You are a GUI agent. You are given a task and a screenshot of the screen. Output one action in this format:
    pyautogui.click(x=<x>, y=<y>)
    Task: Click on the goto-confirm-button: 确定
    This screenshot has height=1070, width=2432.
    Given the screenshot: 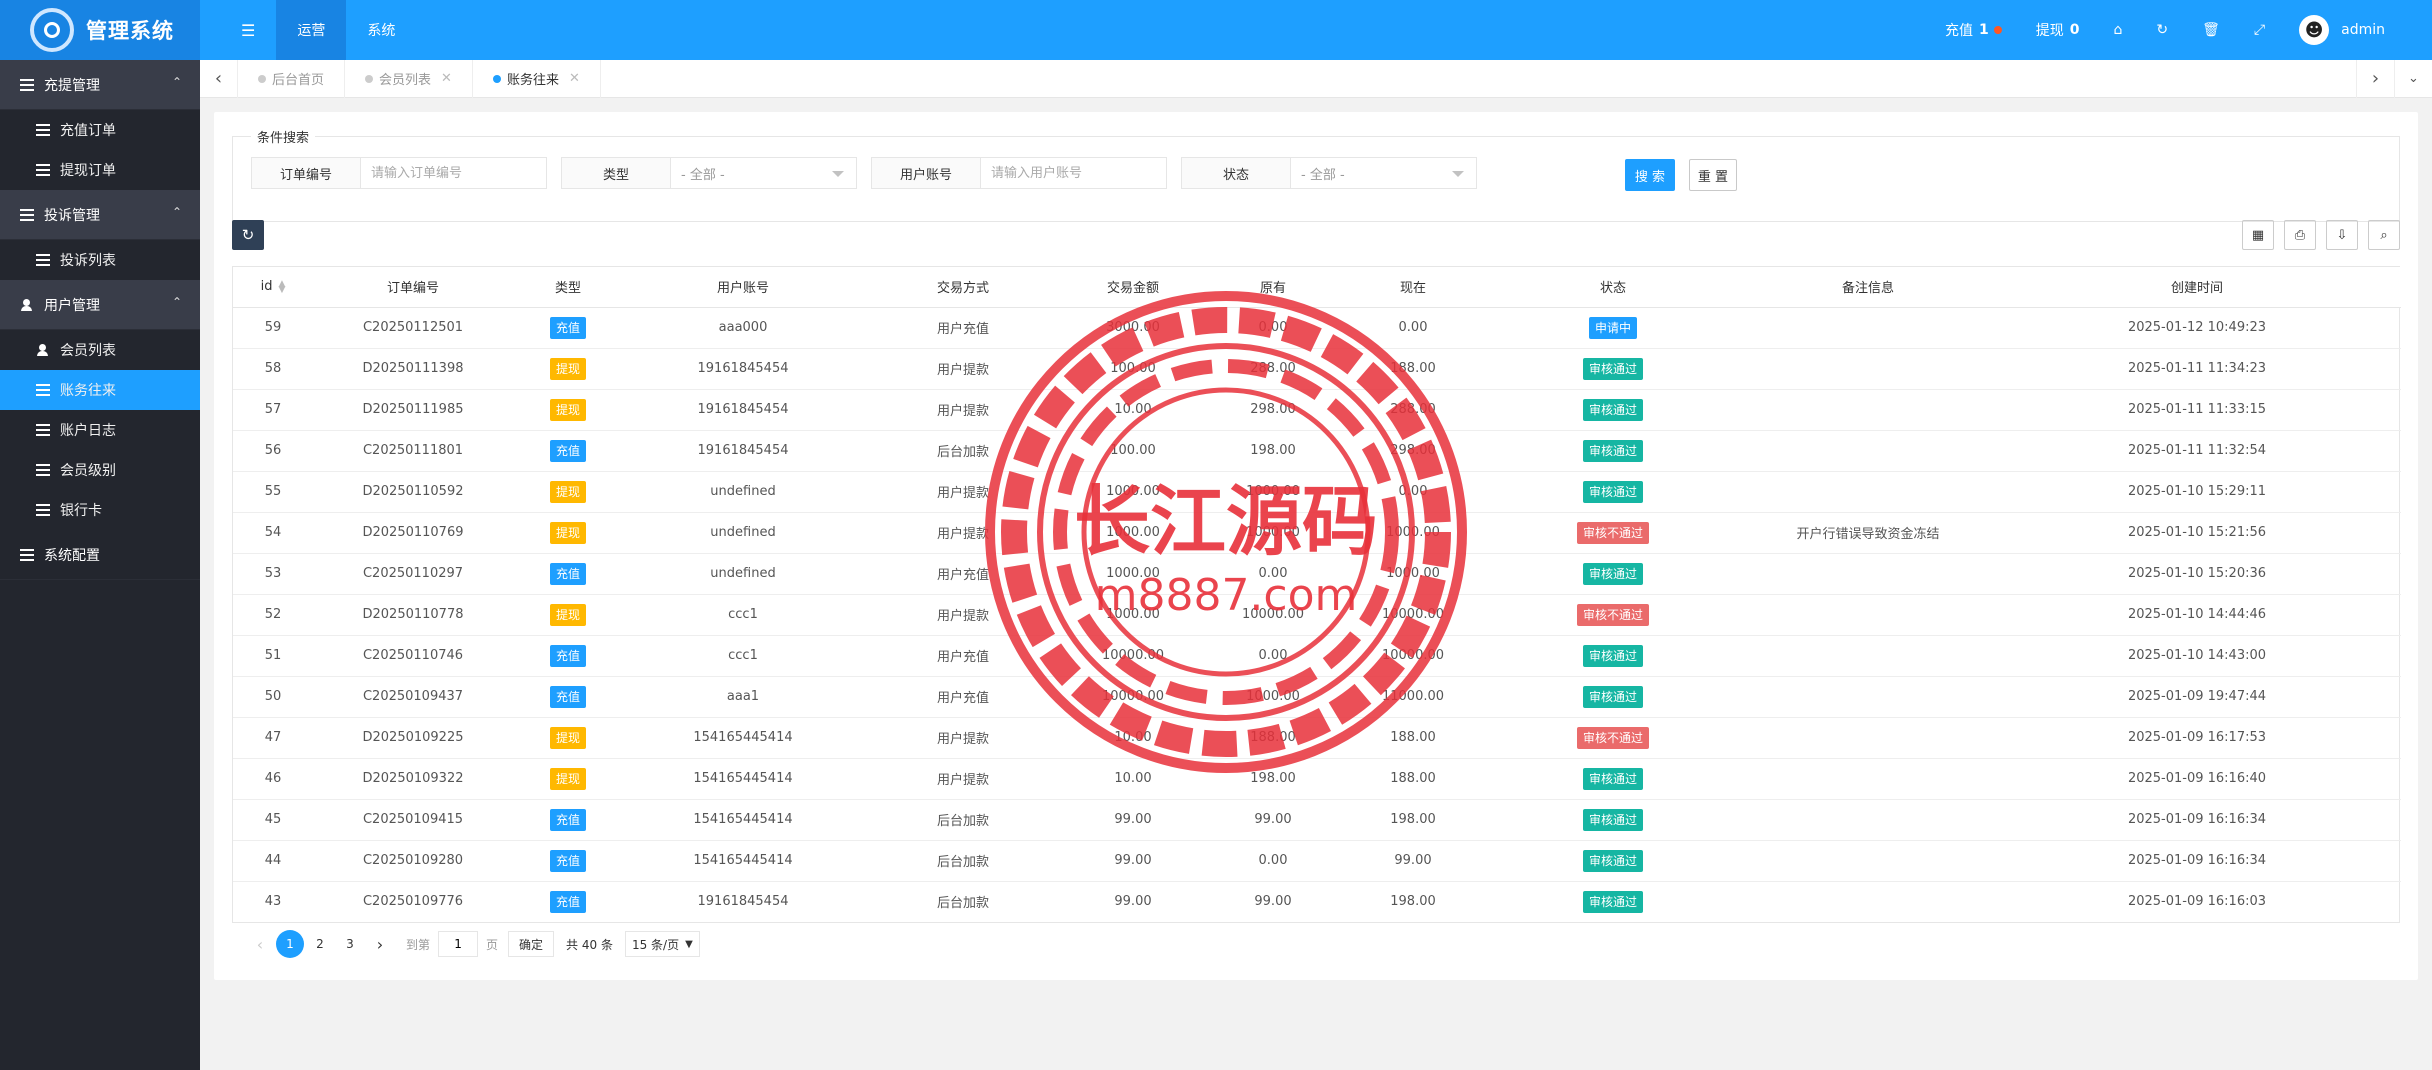 What is the action you would take?
    pyautogui.click(x=531, y=944)
    